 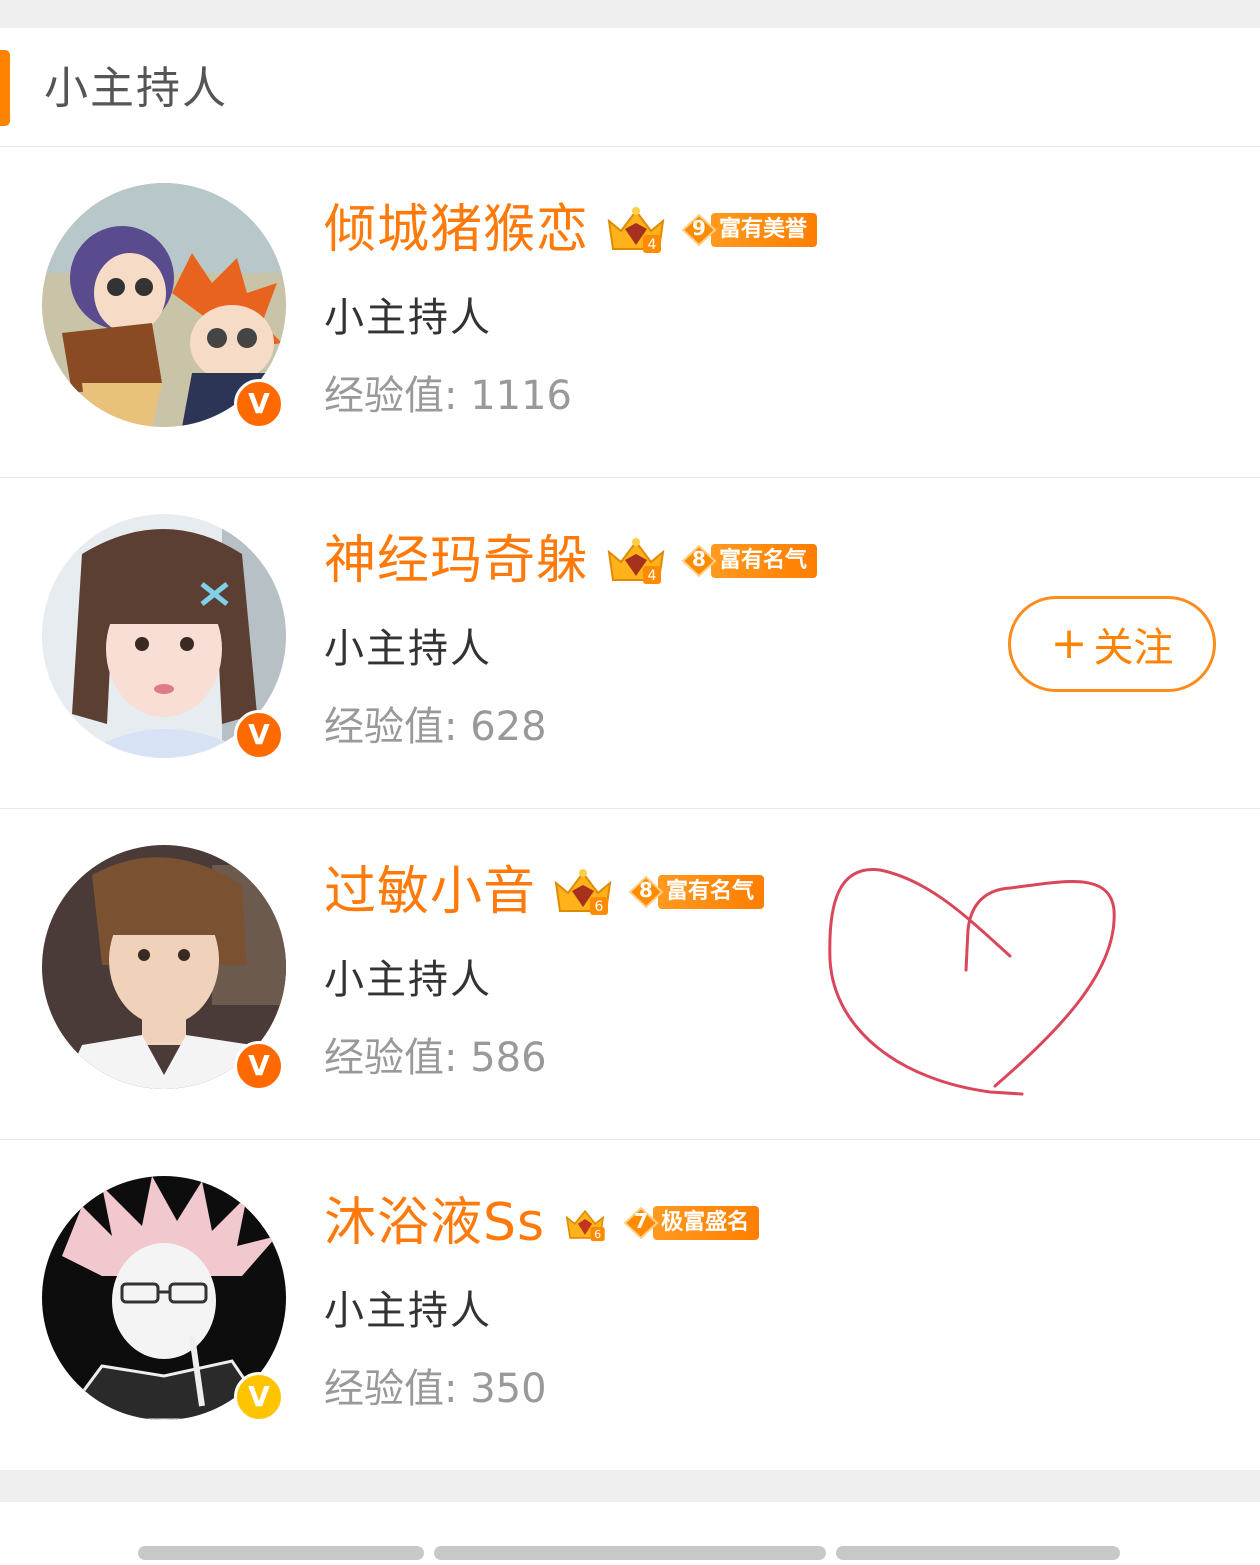 I want to click on follow-label: 关注, so click(x=1133, y=648).